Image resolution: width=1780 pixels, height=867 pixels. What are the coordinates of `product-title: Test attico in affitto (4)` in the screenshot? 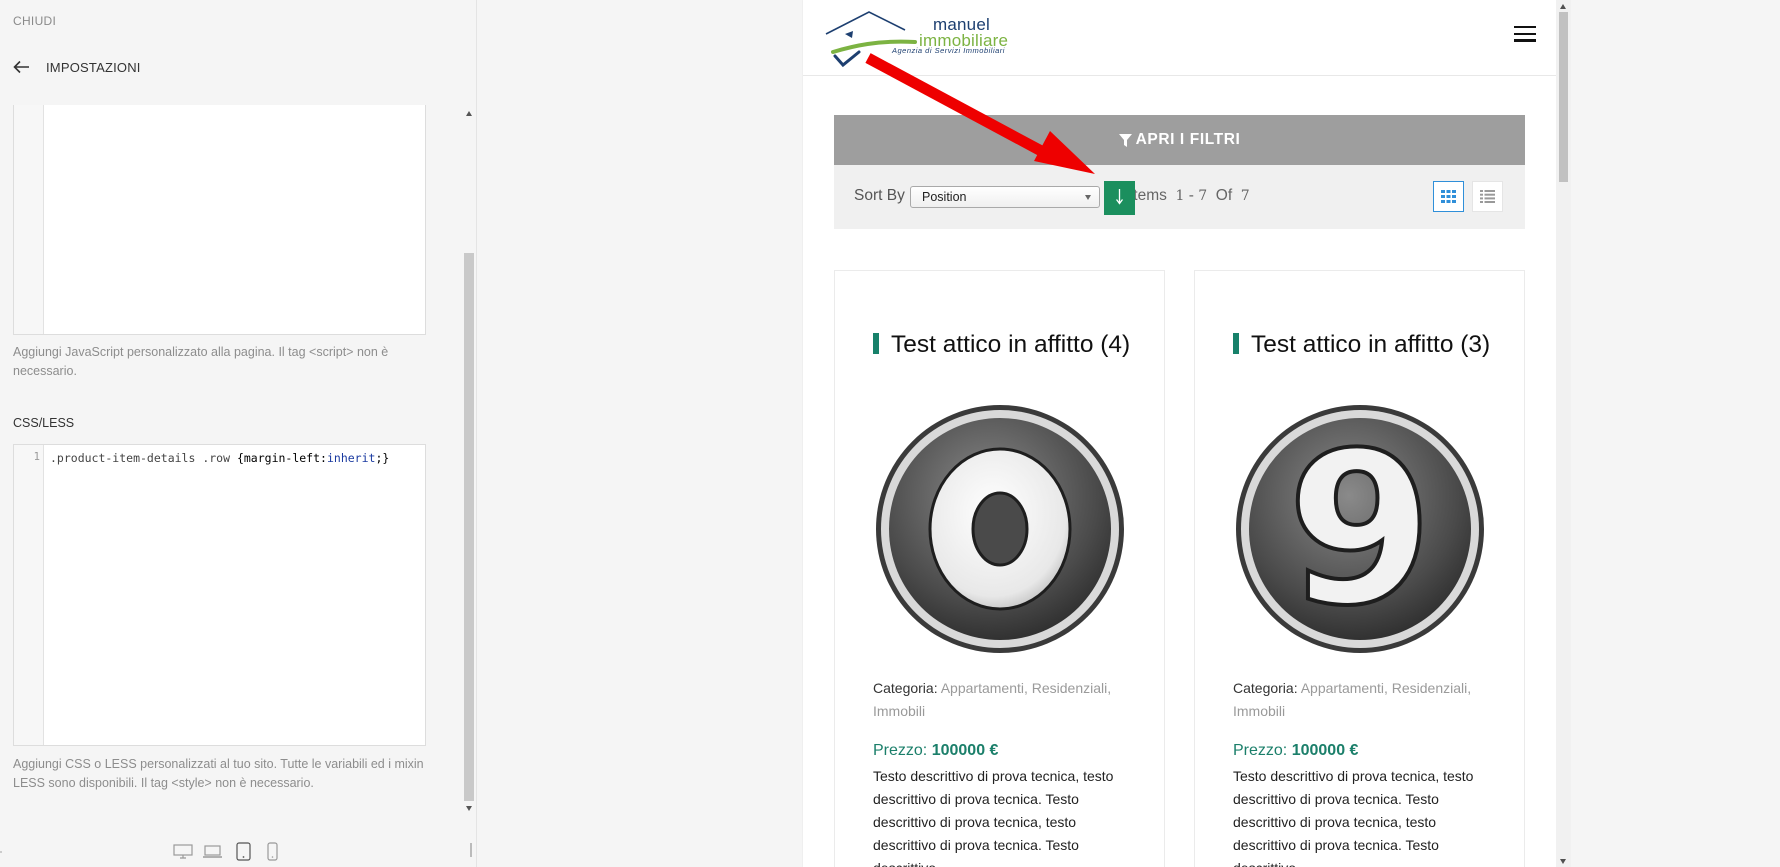 It's located at (1008, 345).